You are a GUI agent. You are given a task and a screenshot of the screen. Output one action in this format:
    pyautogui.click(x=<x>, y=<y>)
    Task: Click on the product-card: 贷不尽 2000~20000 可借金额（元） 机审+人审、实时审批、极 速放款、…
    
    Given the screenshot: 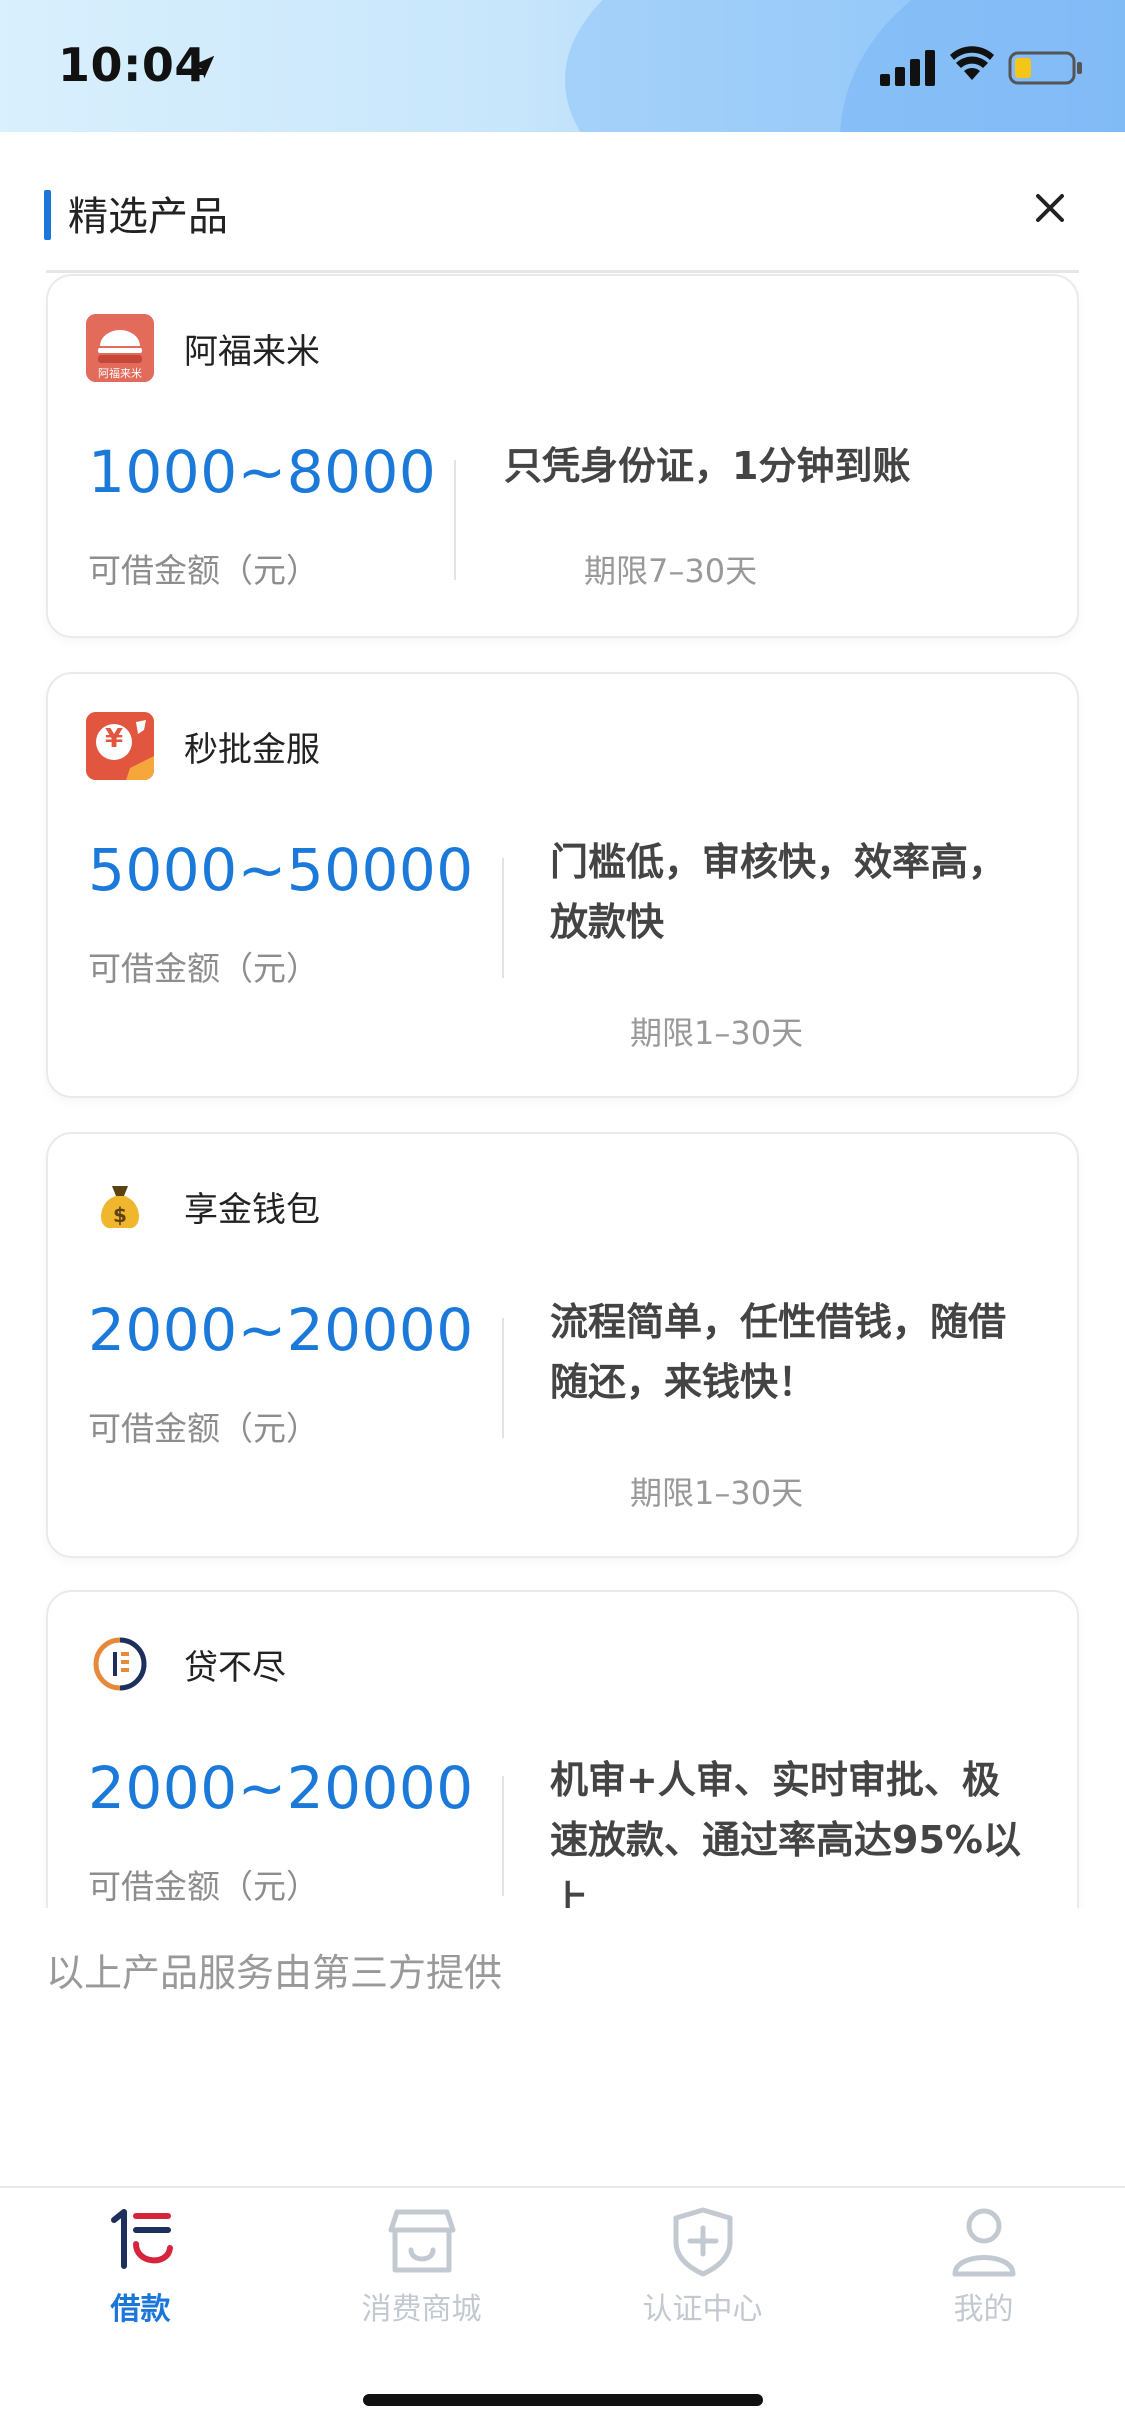 What is the action you would take?
    pyautogui.click(x=562, y=1749)
    